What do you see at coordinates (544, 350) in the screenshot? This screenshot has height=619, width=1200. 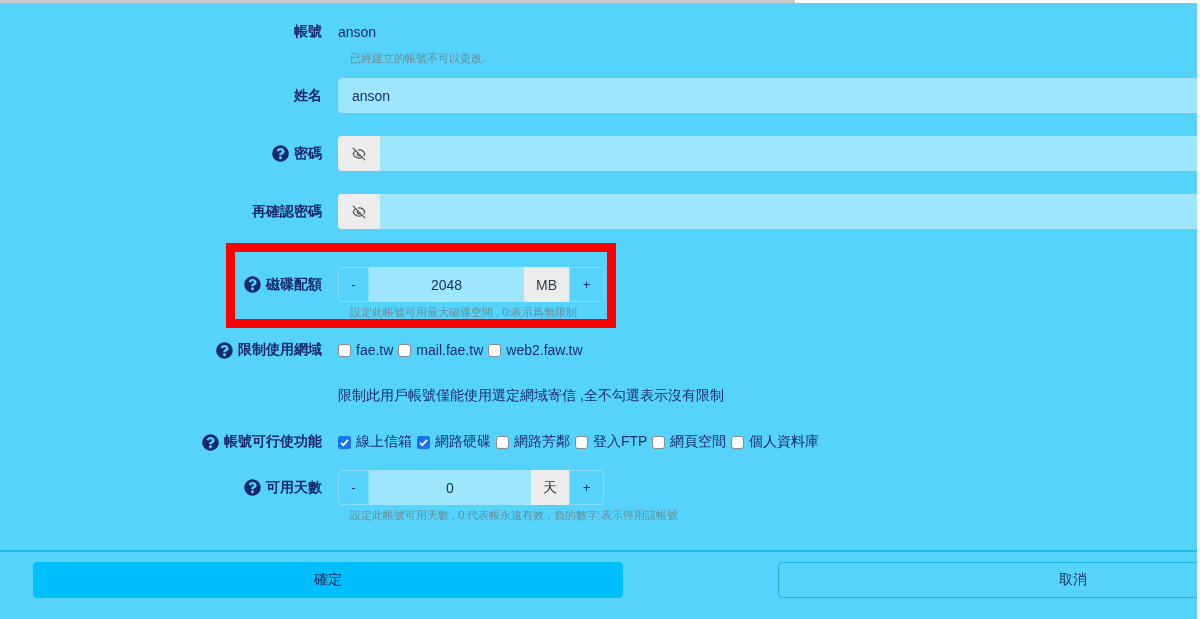 I see `checkbox-label: web2.faw.tw` at bounding box center [544, 350].